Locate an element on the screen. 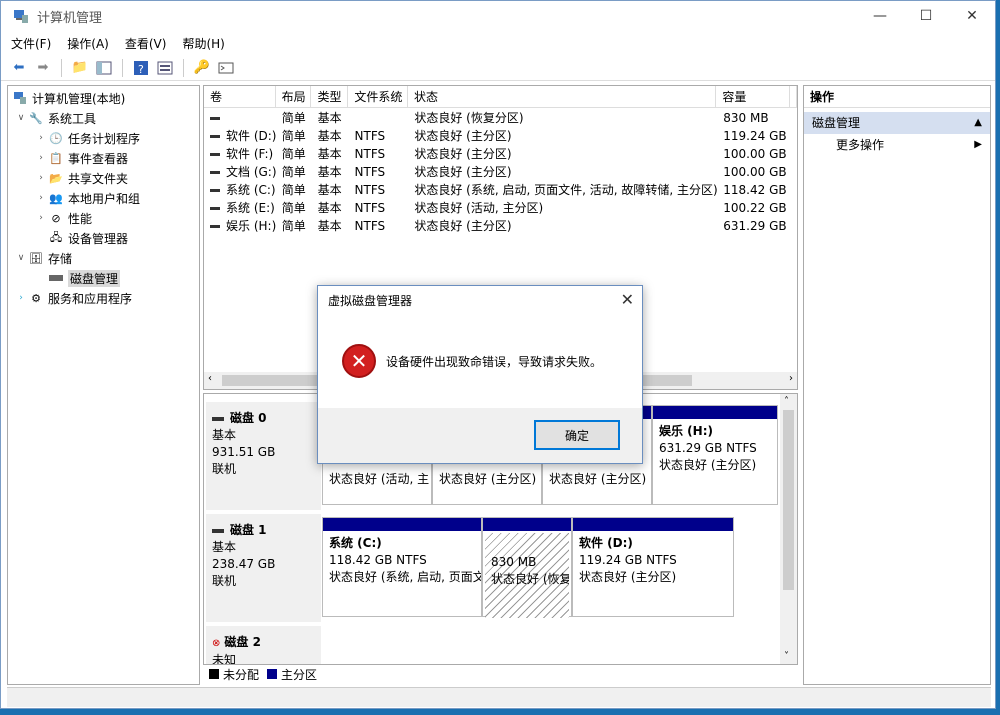  volume-row: 简单基本 状态良好 (恢复分区) 830 MB 8 is located at coordinates (500, 118).